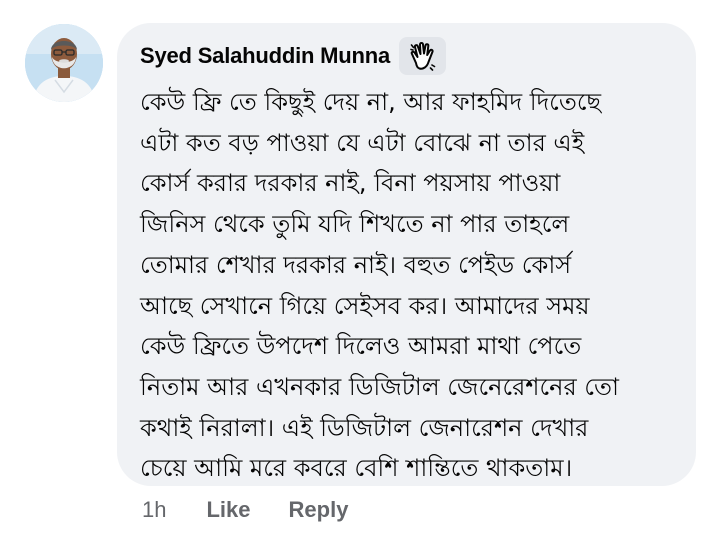 This screenshot has height=537, width=720. What do you see at coordinates (355, 224) in the screenshot?
I see `comment-line: জিনিস থেকে তুমি যদি শিখতে না পার তাহলে` at bounding box center [355, 224].